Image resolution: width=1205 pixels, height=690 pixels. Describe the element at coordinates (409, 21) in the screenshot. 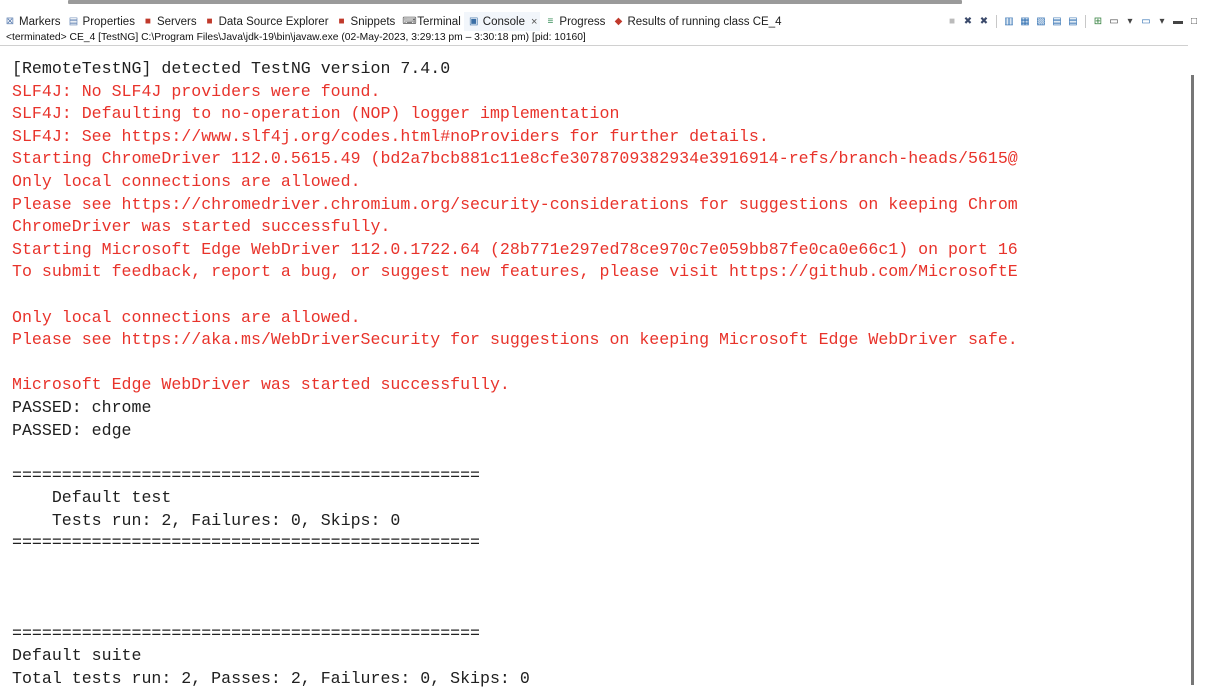

I see `terminal-icon: ⌨` at that location.